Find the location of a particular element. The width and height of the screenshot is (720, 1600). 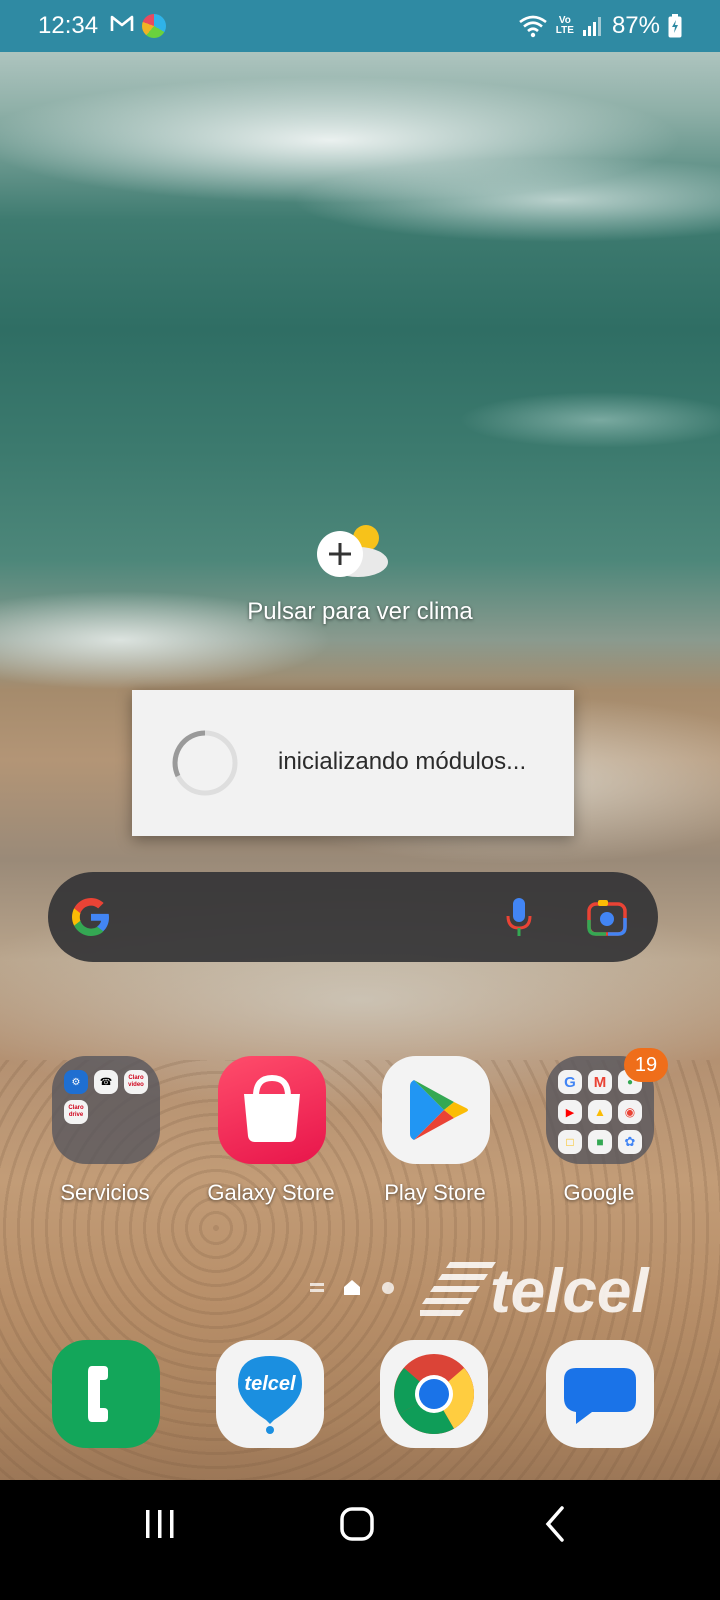

galaxy-store-icon is located at coordinates (272, 1110).